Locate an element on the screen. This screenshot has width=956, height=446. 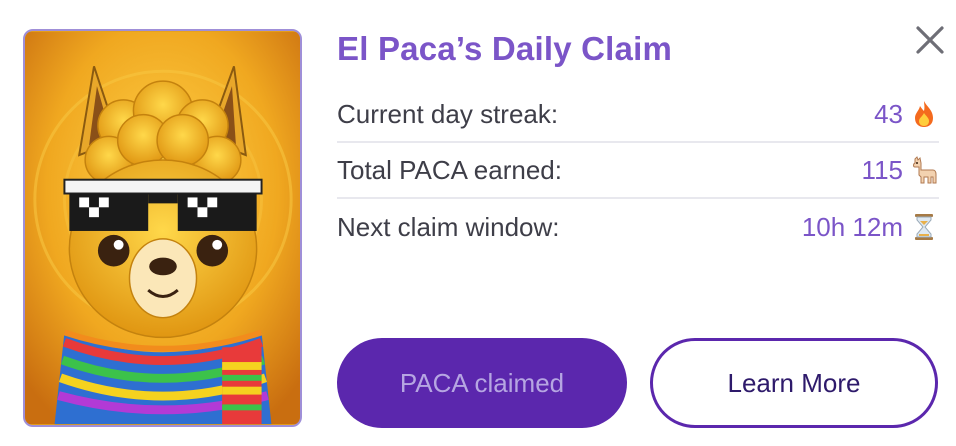
stat-value: 10h 12m is located at coordinates (852, 226).